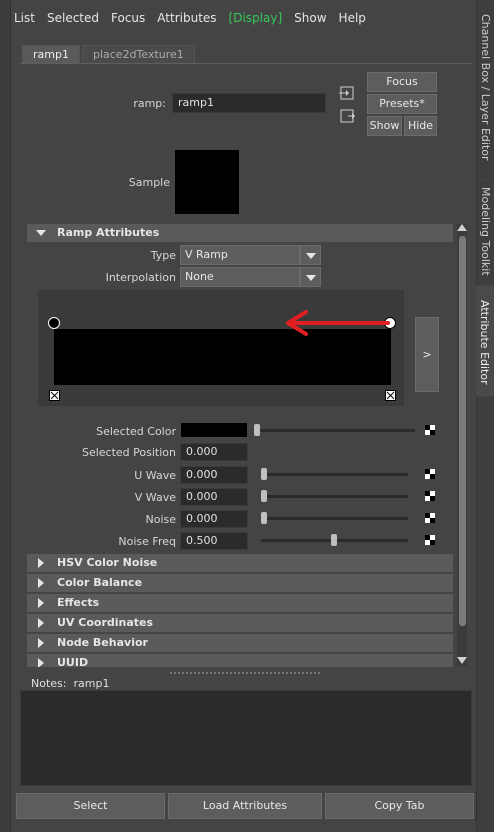  I want to click on section-color-balance: Color Balance, so click(240, 583).